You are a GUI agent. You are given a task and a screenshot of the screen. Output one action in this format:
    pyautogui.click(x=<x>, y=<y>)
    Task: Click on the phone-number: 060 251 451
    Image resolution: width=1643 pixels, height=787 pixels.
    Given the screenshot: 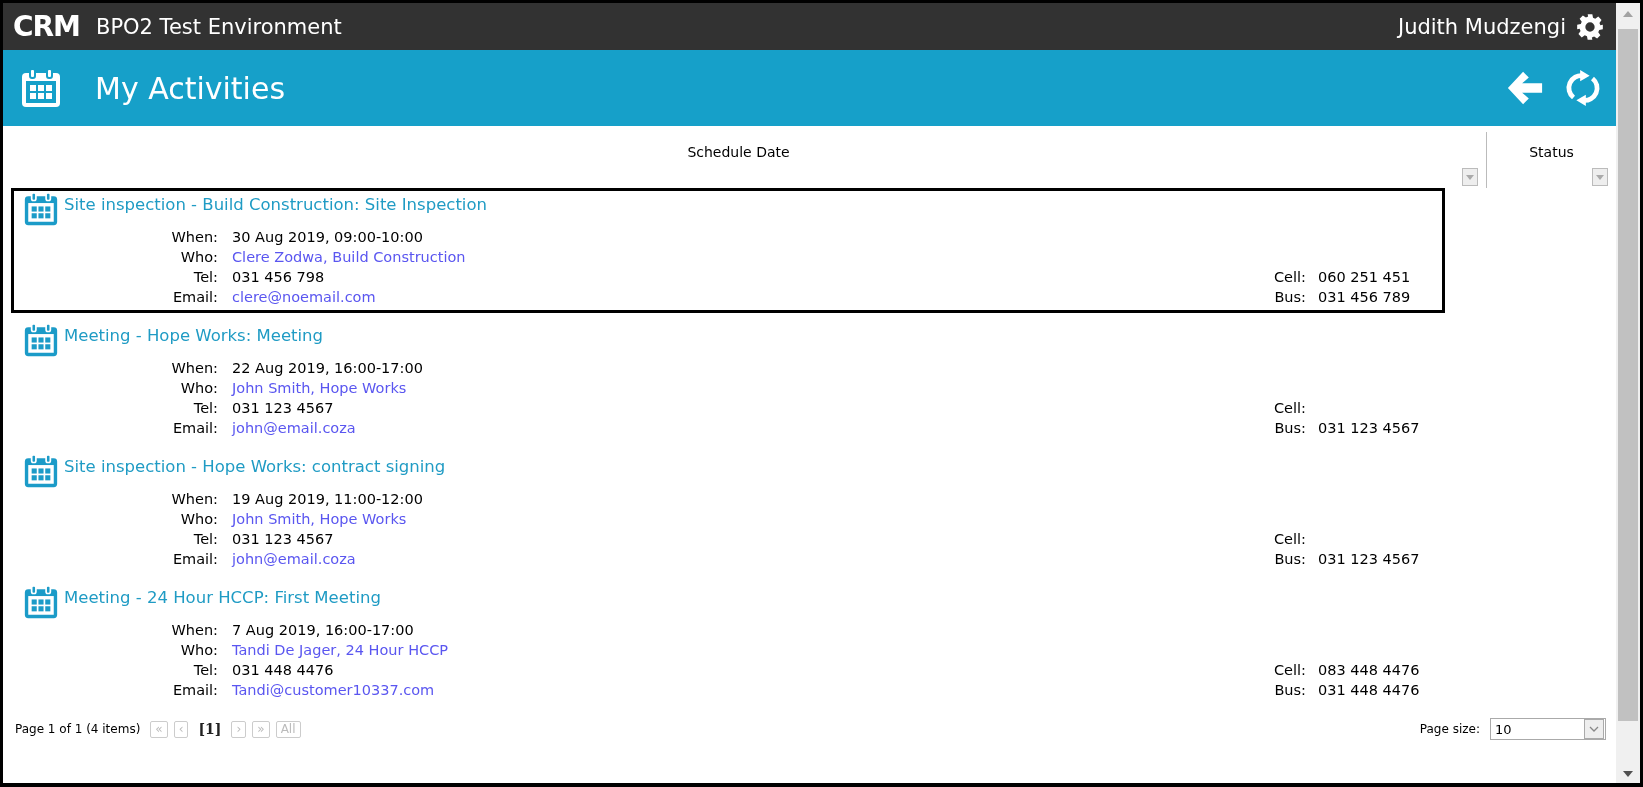 What is the action you would take?
    pyautogui.click(x=1365, y=277)
    